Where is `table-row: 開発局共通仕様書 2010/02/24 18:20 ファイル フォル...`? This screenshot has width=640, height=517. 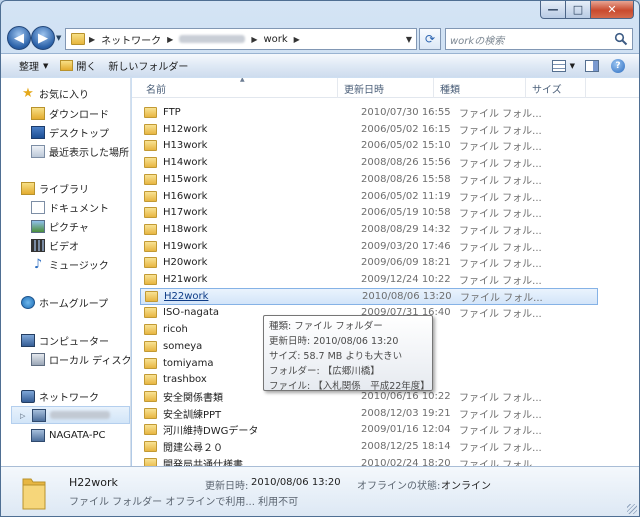
table-row: 開発局共通仕様書 2010/02/24 18:20 ファイル フォル... is located at coordinates (369, 460).